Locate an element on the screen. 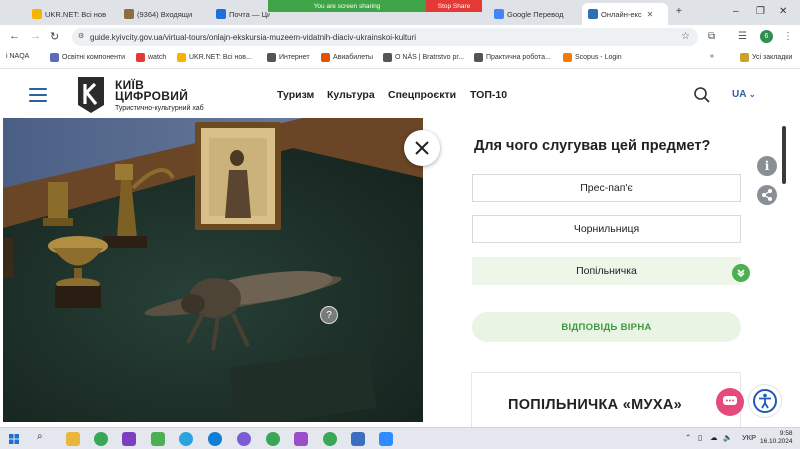 This screenshot has height=449, width=800. reload-icon: ↻ is located at coordinates (54, 36).